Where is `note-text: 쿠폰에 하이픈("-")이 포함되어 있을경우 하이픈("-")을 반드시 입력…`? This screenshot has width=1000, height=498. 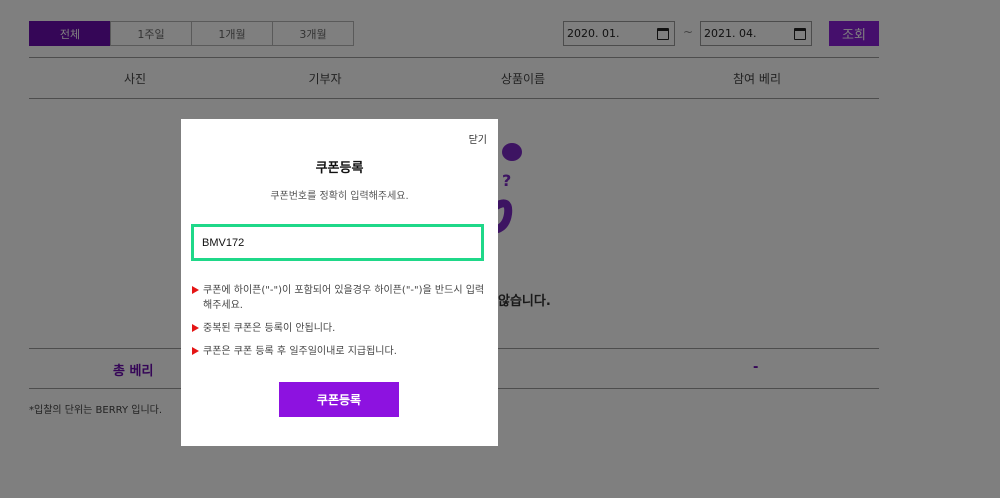
note-text: 쿠폰에 하이픈("-")이 포함되어 있을경우 하이픈("-")을 반드시 입력… is located at coordinates (344, 298).